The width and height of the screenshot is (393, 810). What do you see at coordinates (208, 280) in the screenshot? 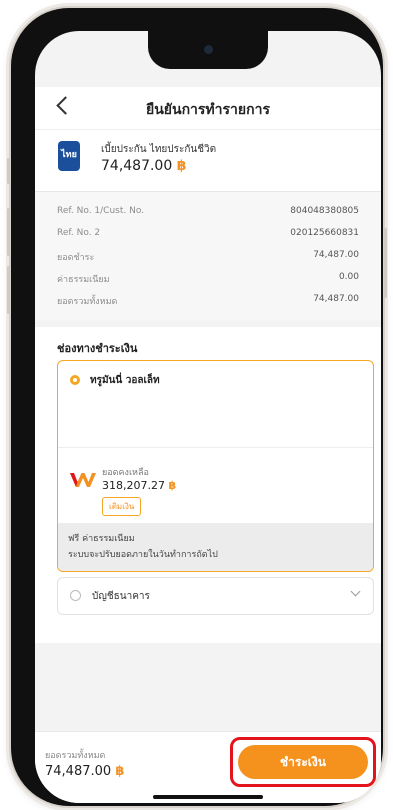
I see `detail-row-fee: ค่าธรรมเนียม 0.00` at bounding box center [208, 280].